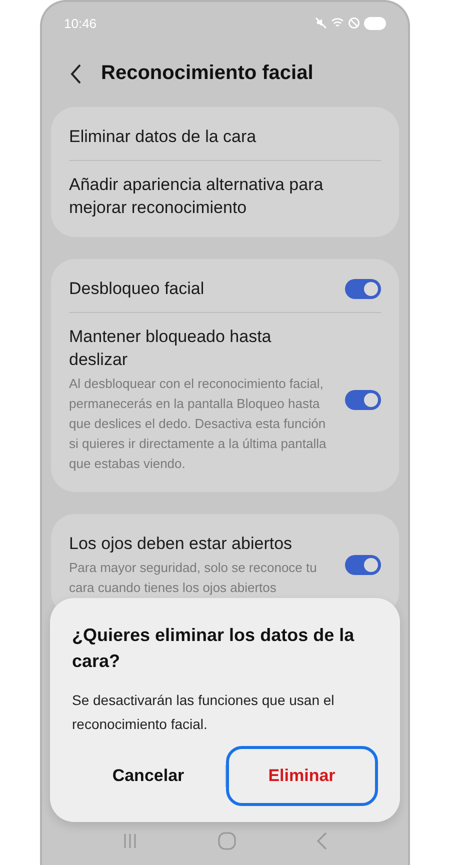 Image resolution: width=450 pixels, height=865 pixels. Describe the element at coordinates (201, 288) in the screenshot. I see `setting-title: Desbloqueo facial` at that location.